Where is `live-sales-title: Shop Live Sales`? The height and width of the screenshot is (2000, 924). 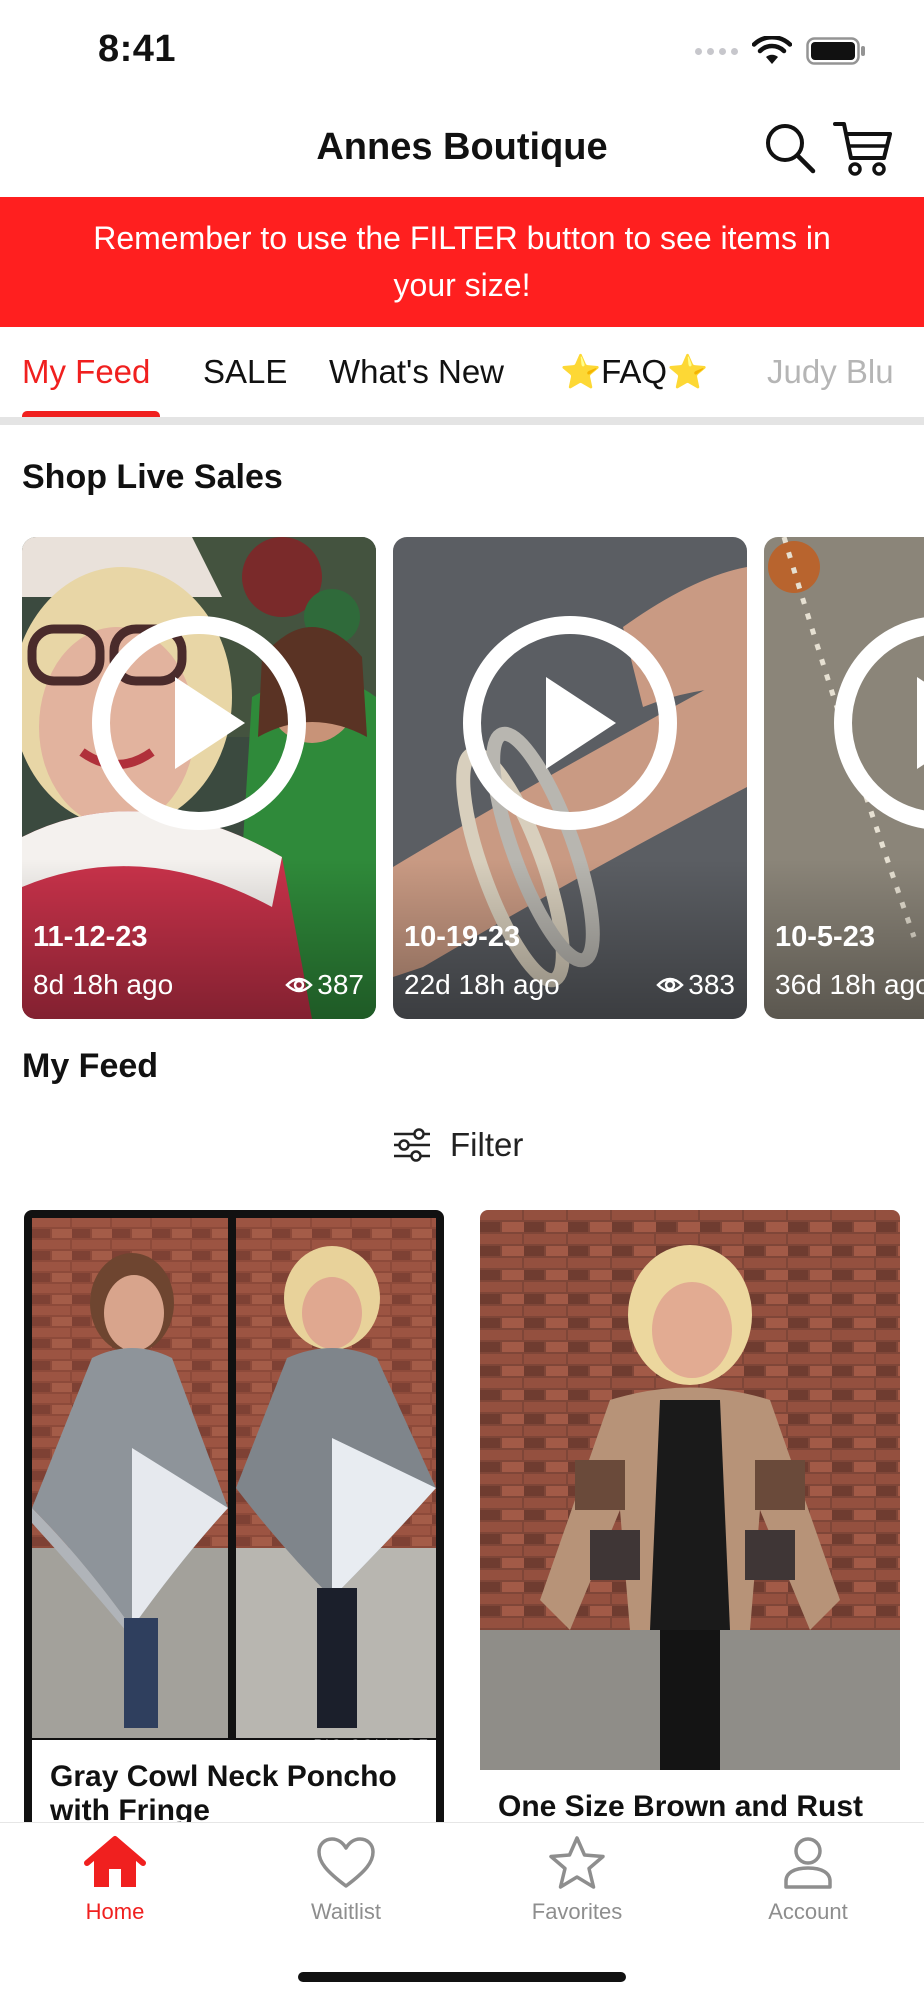 live-sales-title: Shop Live Sales is located at coordinates (152, 477).